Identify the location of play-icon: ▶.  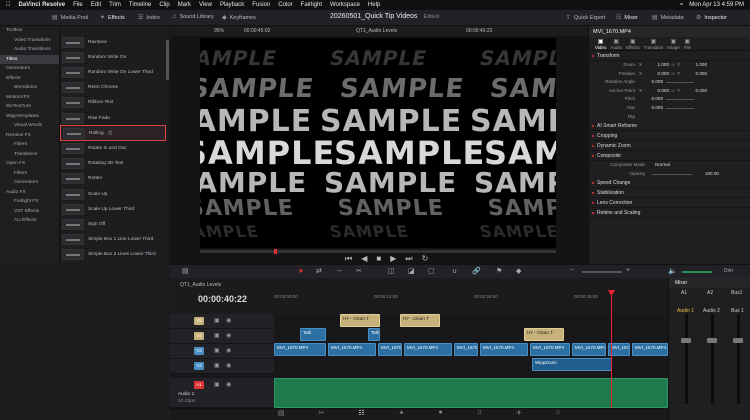
(393, 259).